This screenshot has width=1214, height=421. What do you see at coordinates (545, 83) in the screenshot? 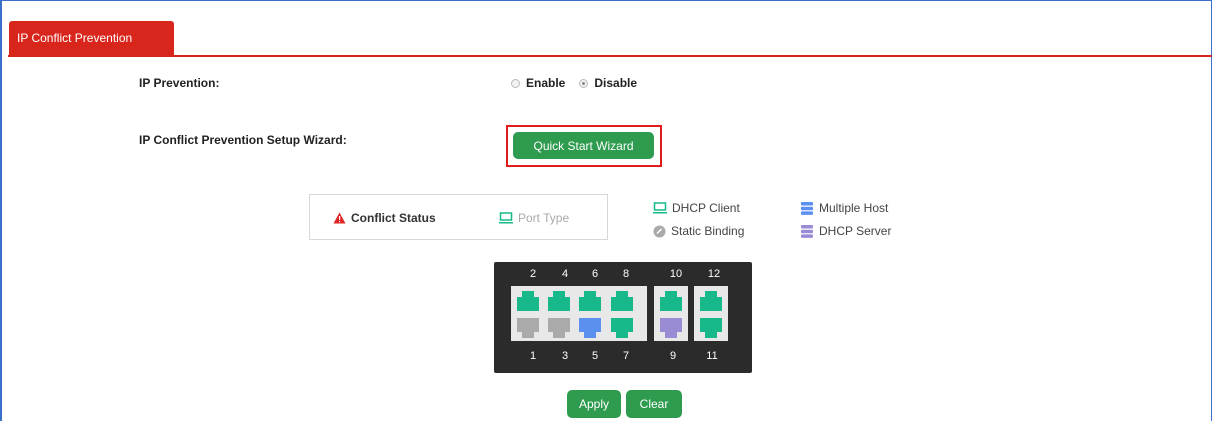
I see `enable-label: Enable` at bounding box center [545, 83].